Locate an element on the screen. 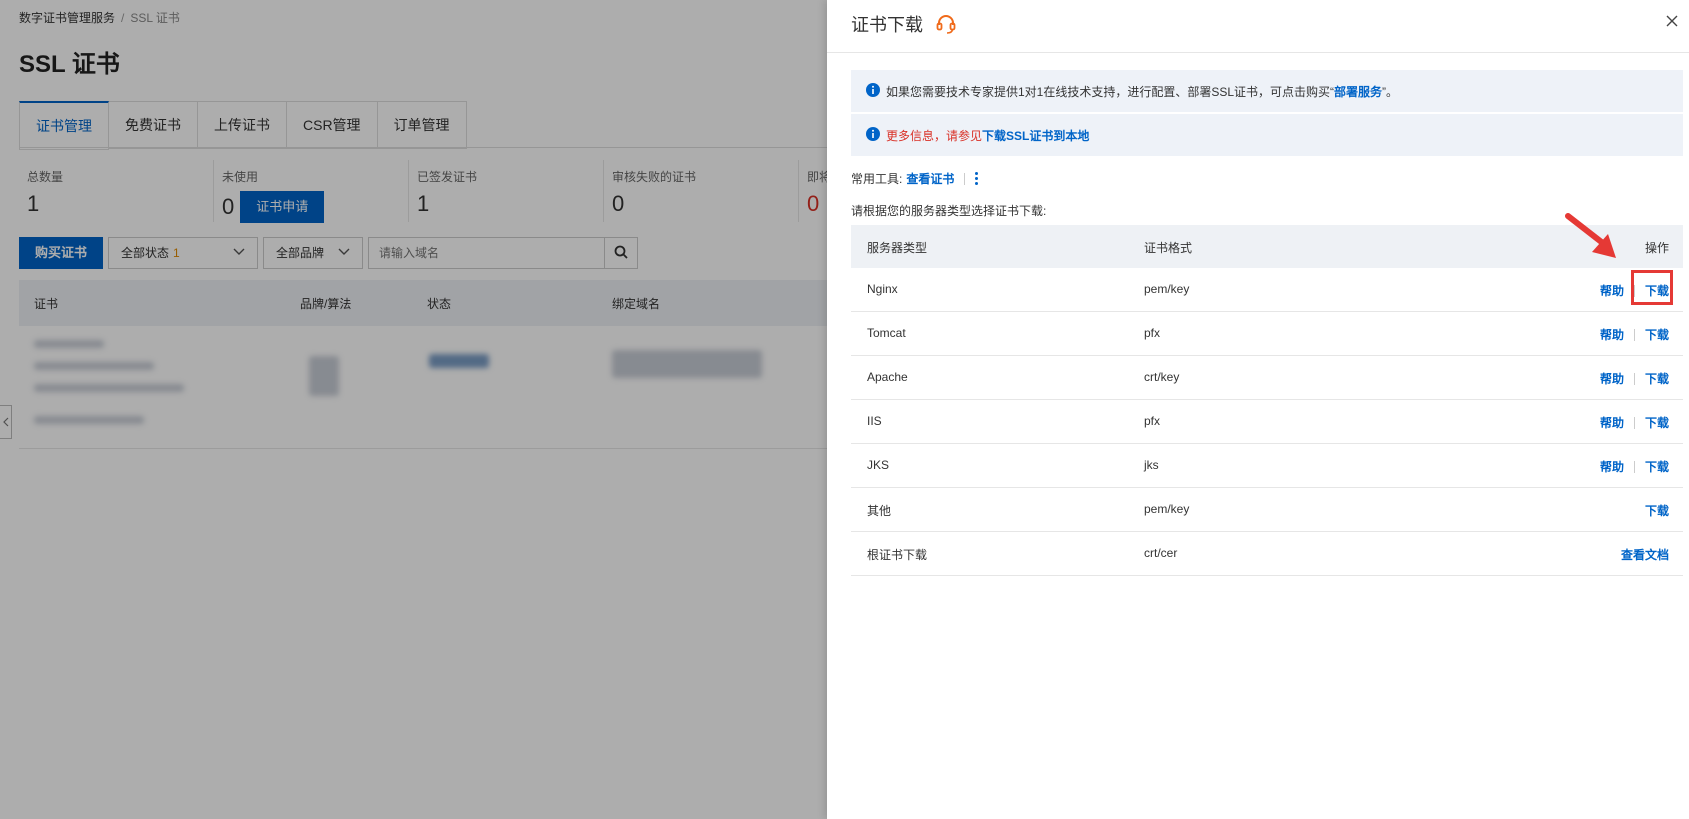 The height and width of the screenshot is (819, 1689). more-info-text: 更多信息，请参见 is located at coordinates (934, 135).